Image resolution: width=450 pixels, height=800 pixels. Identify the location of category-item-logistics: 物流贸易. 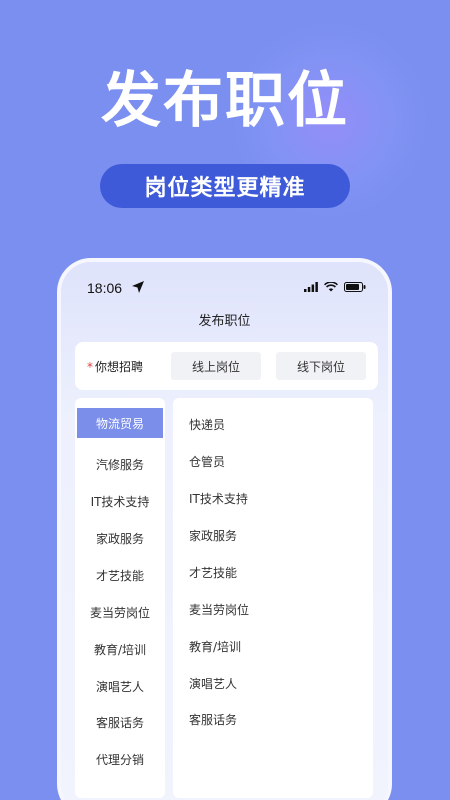
(120, 423).